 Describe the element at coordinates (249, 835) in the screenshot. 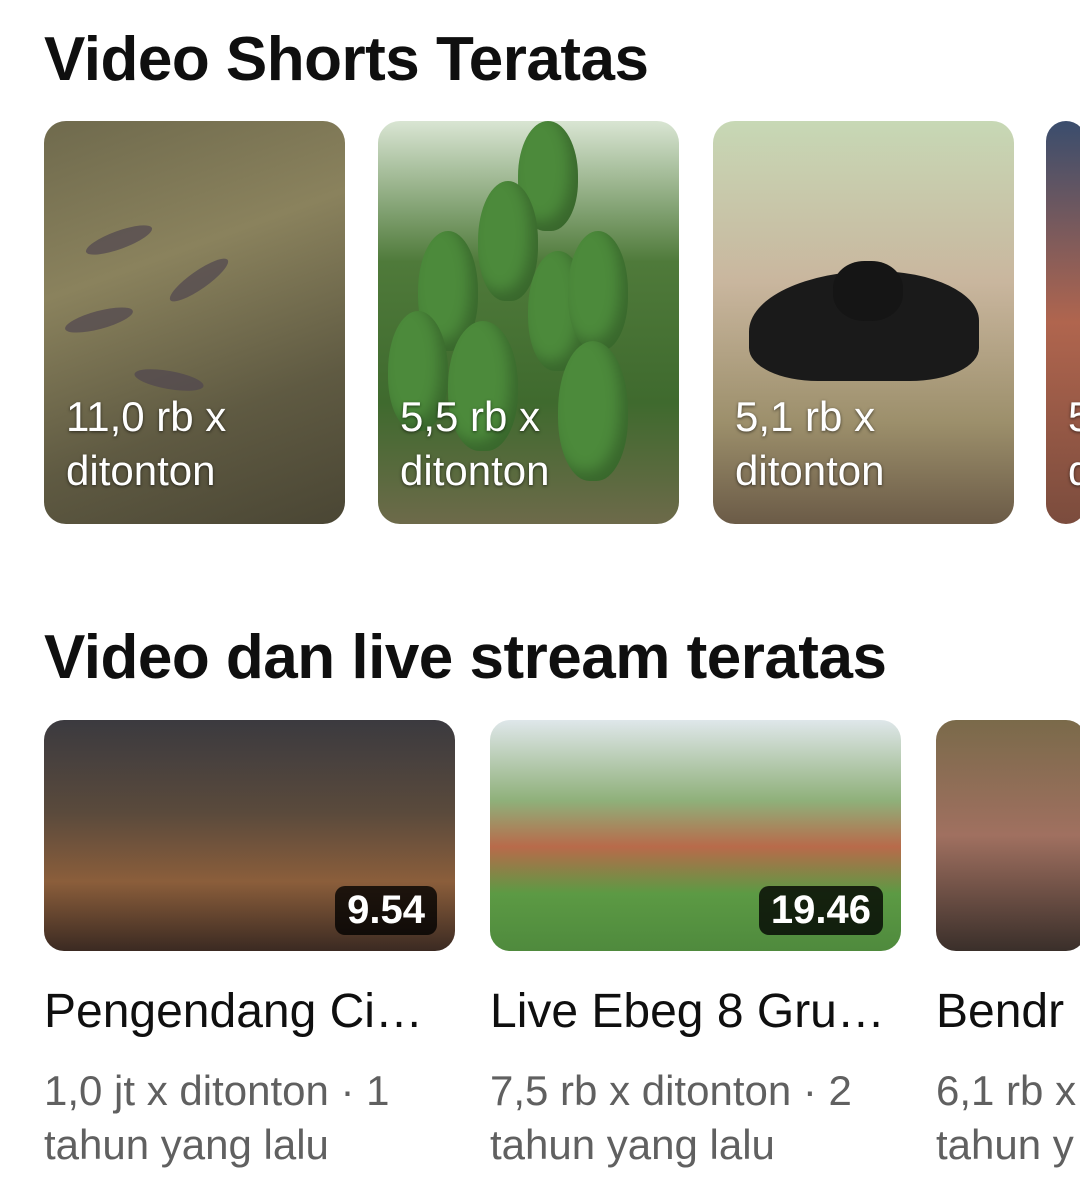

I see `video-thumbnail: 9.54` at that location.